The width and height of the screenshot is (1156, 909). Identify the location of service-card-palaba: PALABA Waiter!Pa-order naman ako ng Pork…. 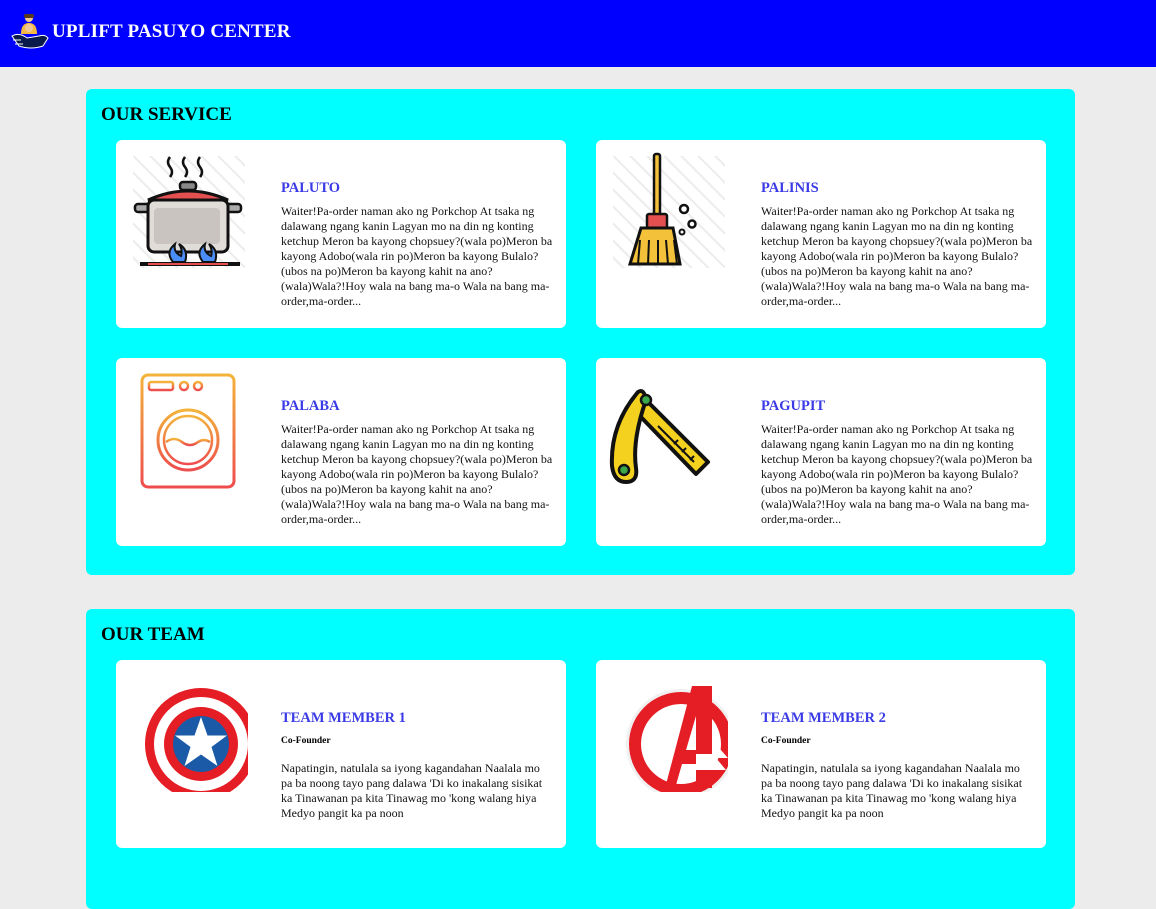
(341, 452).